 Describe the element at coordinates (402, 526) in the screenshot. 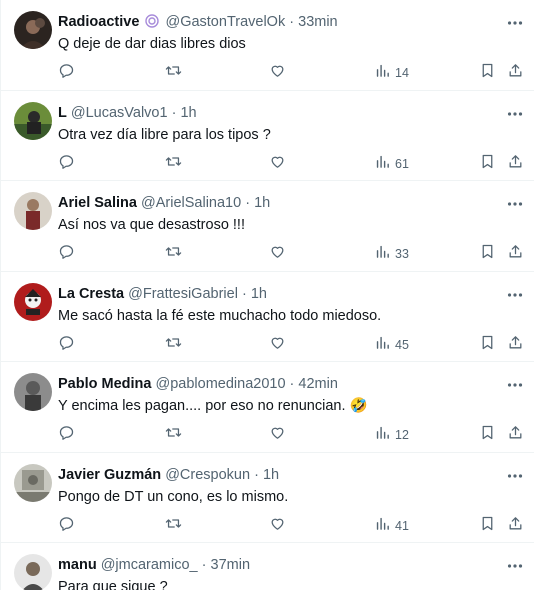

I see `views-count: 41` at that location.